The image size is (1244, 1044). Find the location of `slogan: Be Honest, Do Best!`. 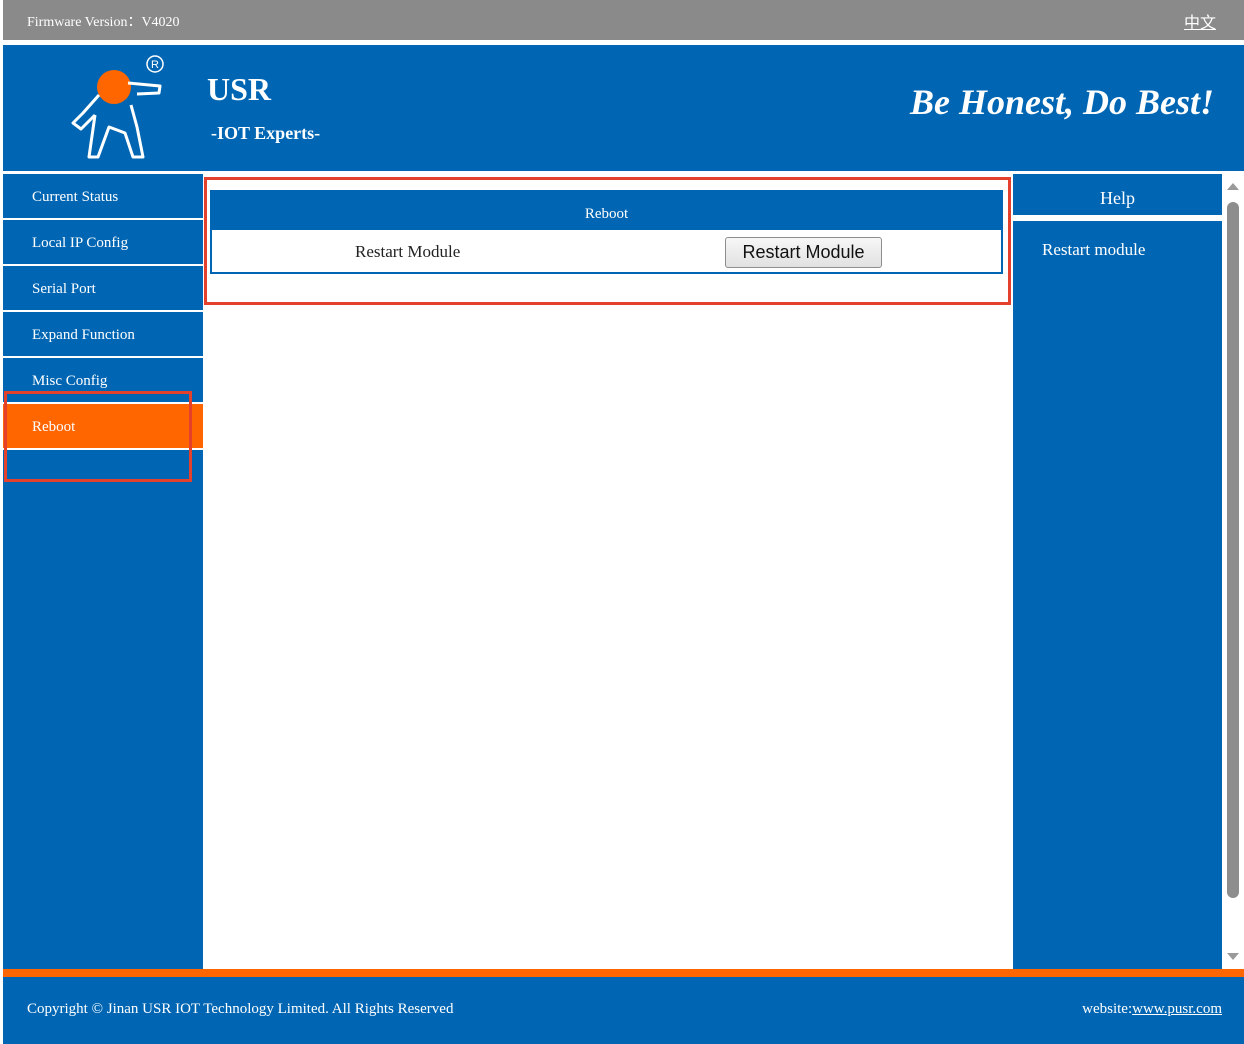

slogan: Be Honest, Do Best! is located at coordinates (1061, 102).